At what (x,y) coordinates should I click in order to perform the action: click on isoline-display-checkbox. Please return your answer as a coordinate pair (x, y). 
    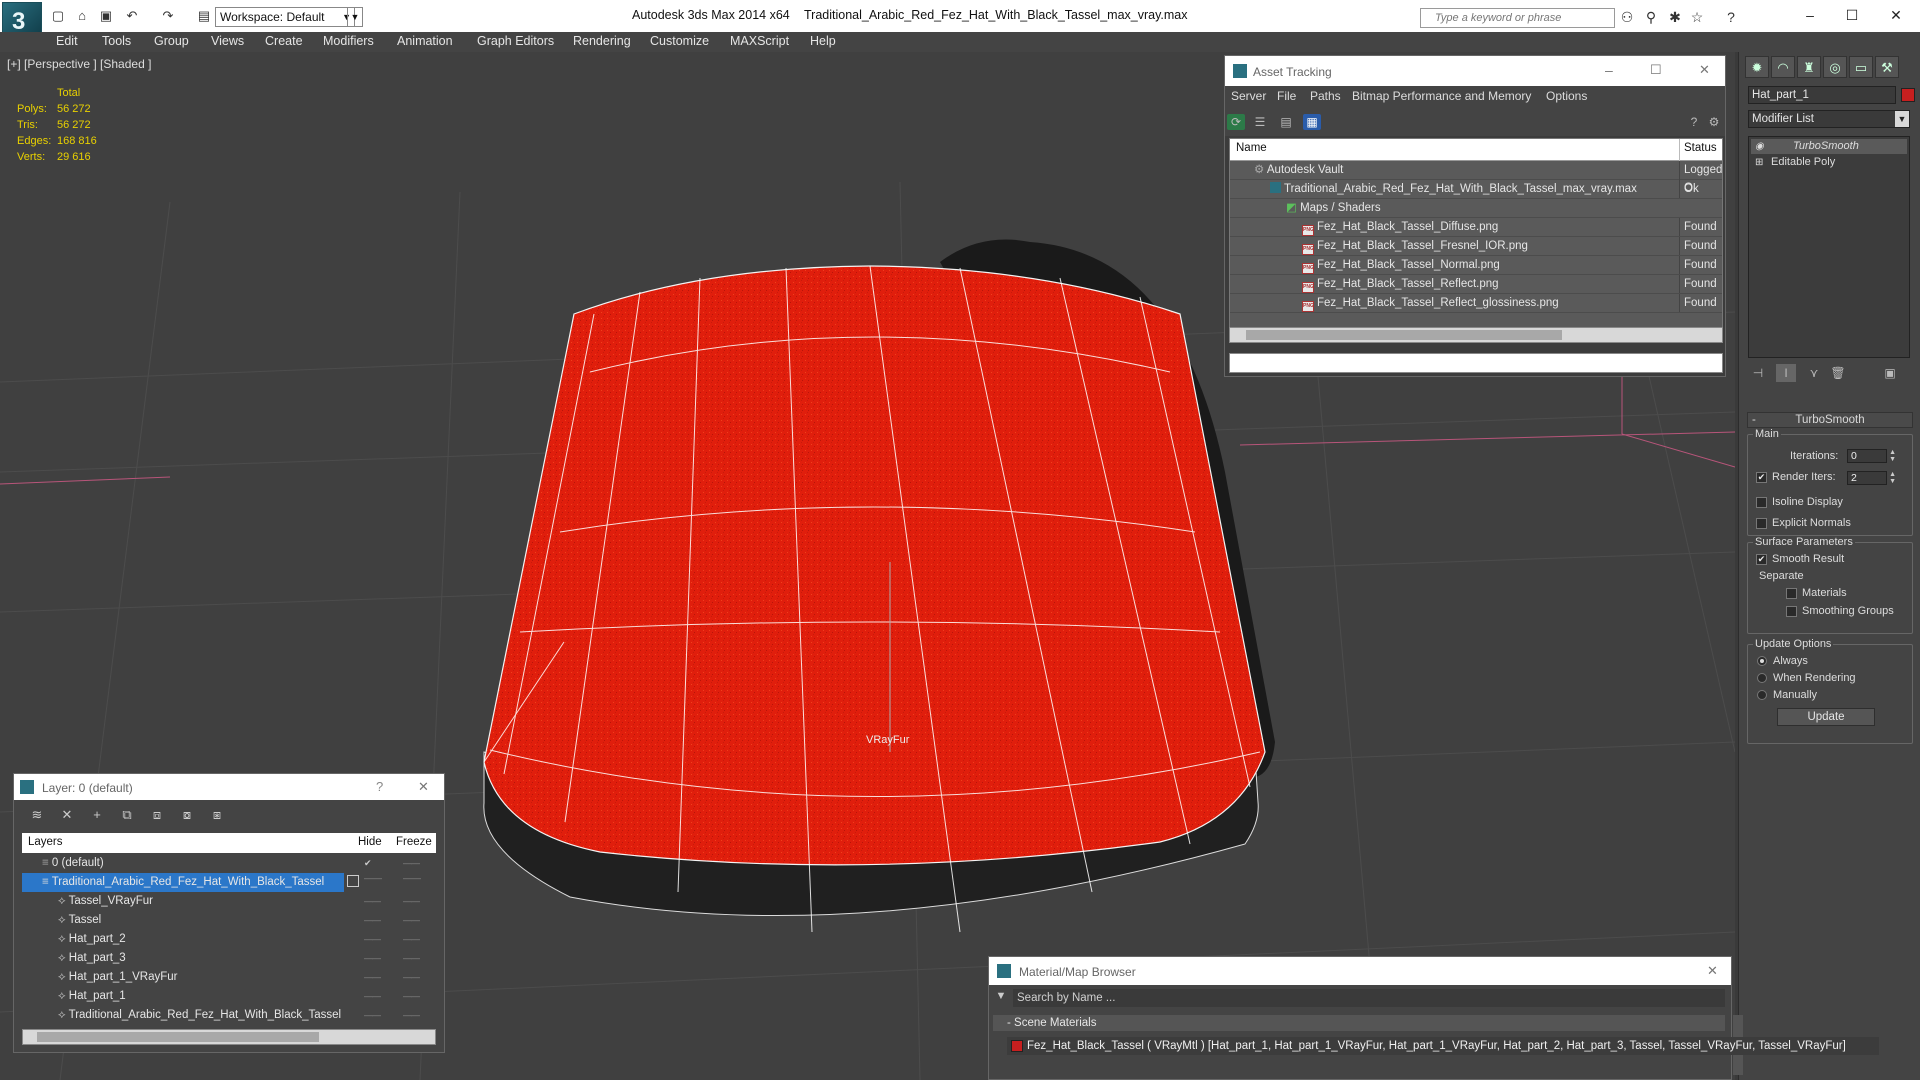
    Looking at the image, I should click on (1761, 502).